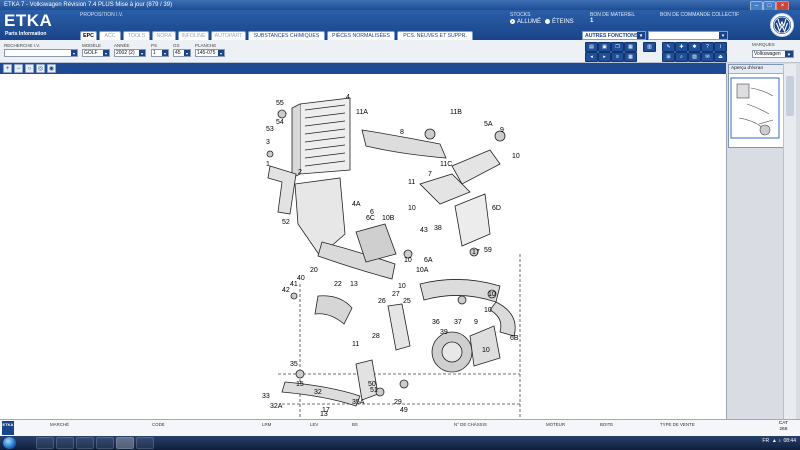 The height and width of the screenshot is (450, 800). I want to click on document-icon: ▦, so click(630, 47).